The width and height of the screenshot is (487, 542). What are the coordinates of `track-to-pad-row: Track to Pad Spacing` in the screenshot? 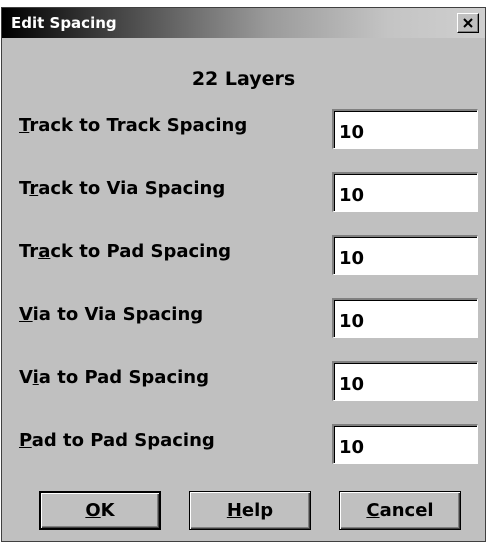 It's located at (243, 255).